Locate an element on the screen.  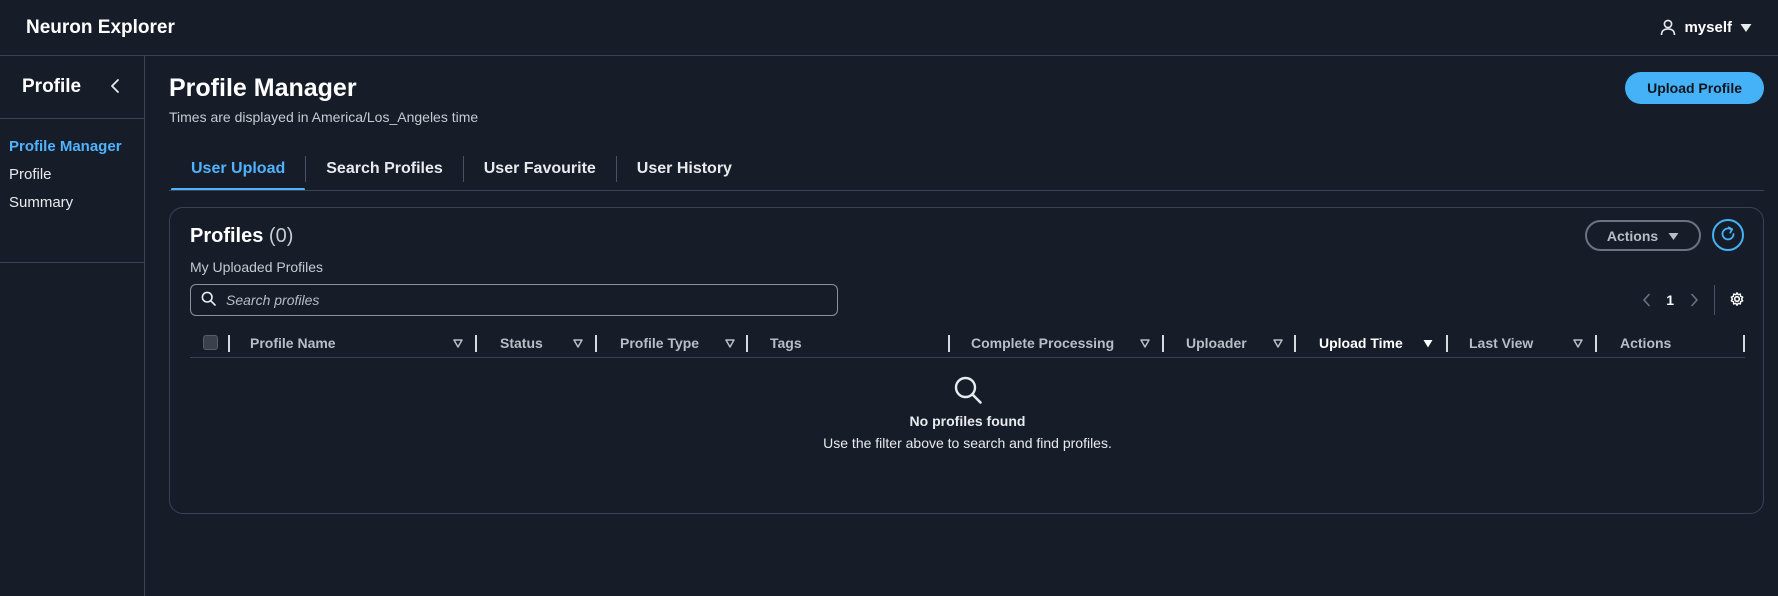
profiles-heading: Profiles (0) is located at coordinates (241, 236).